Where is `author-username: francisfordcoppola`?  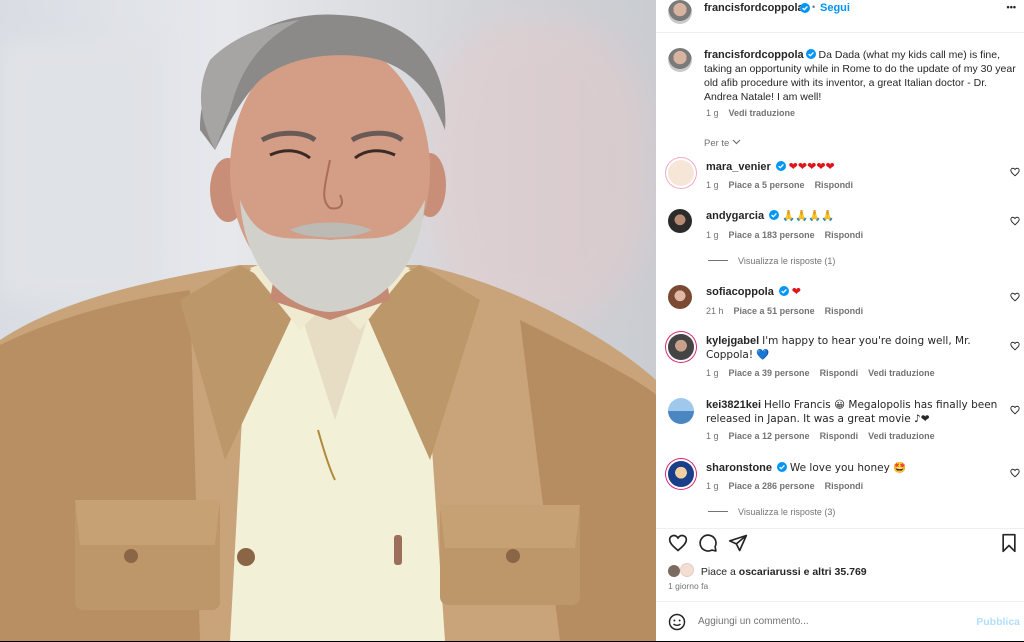 author-username: francisfordcoppola is located at coordinates (754, 8).